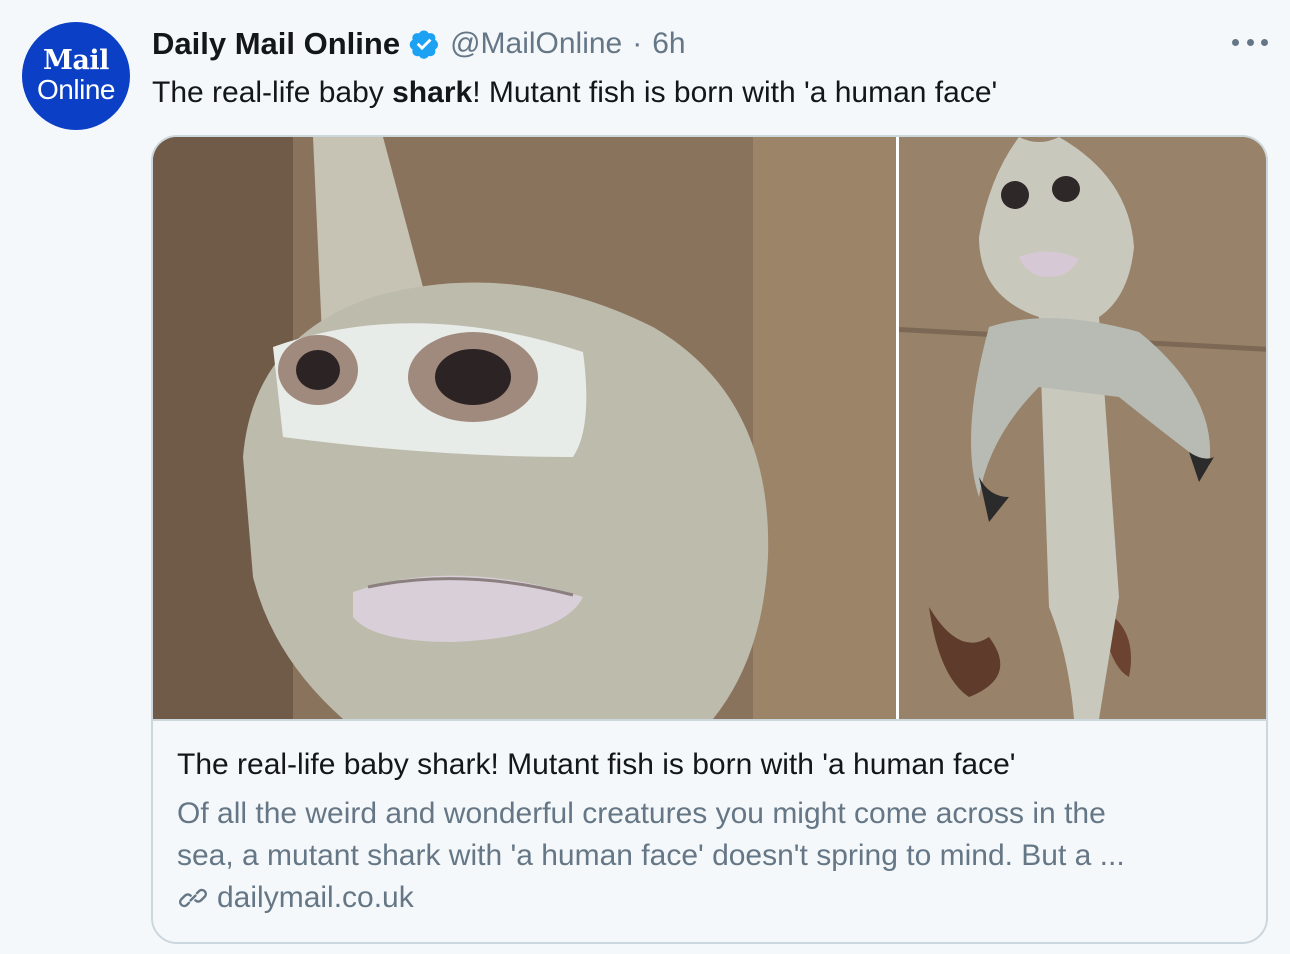  Describe the element at coordinates (276, 44) in the screenshot. I see `author-name: Daily Mail Online` at that location.